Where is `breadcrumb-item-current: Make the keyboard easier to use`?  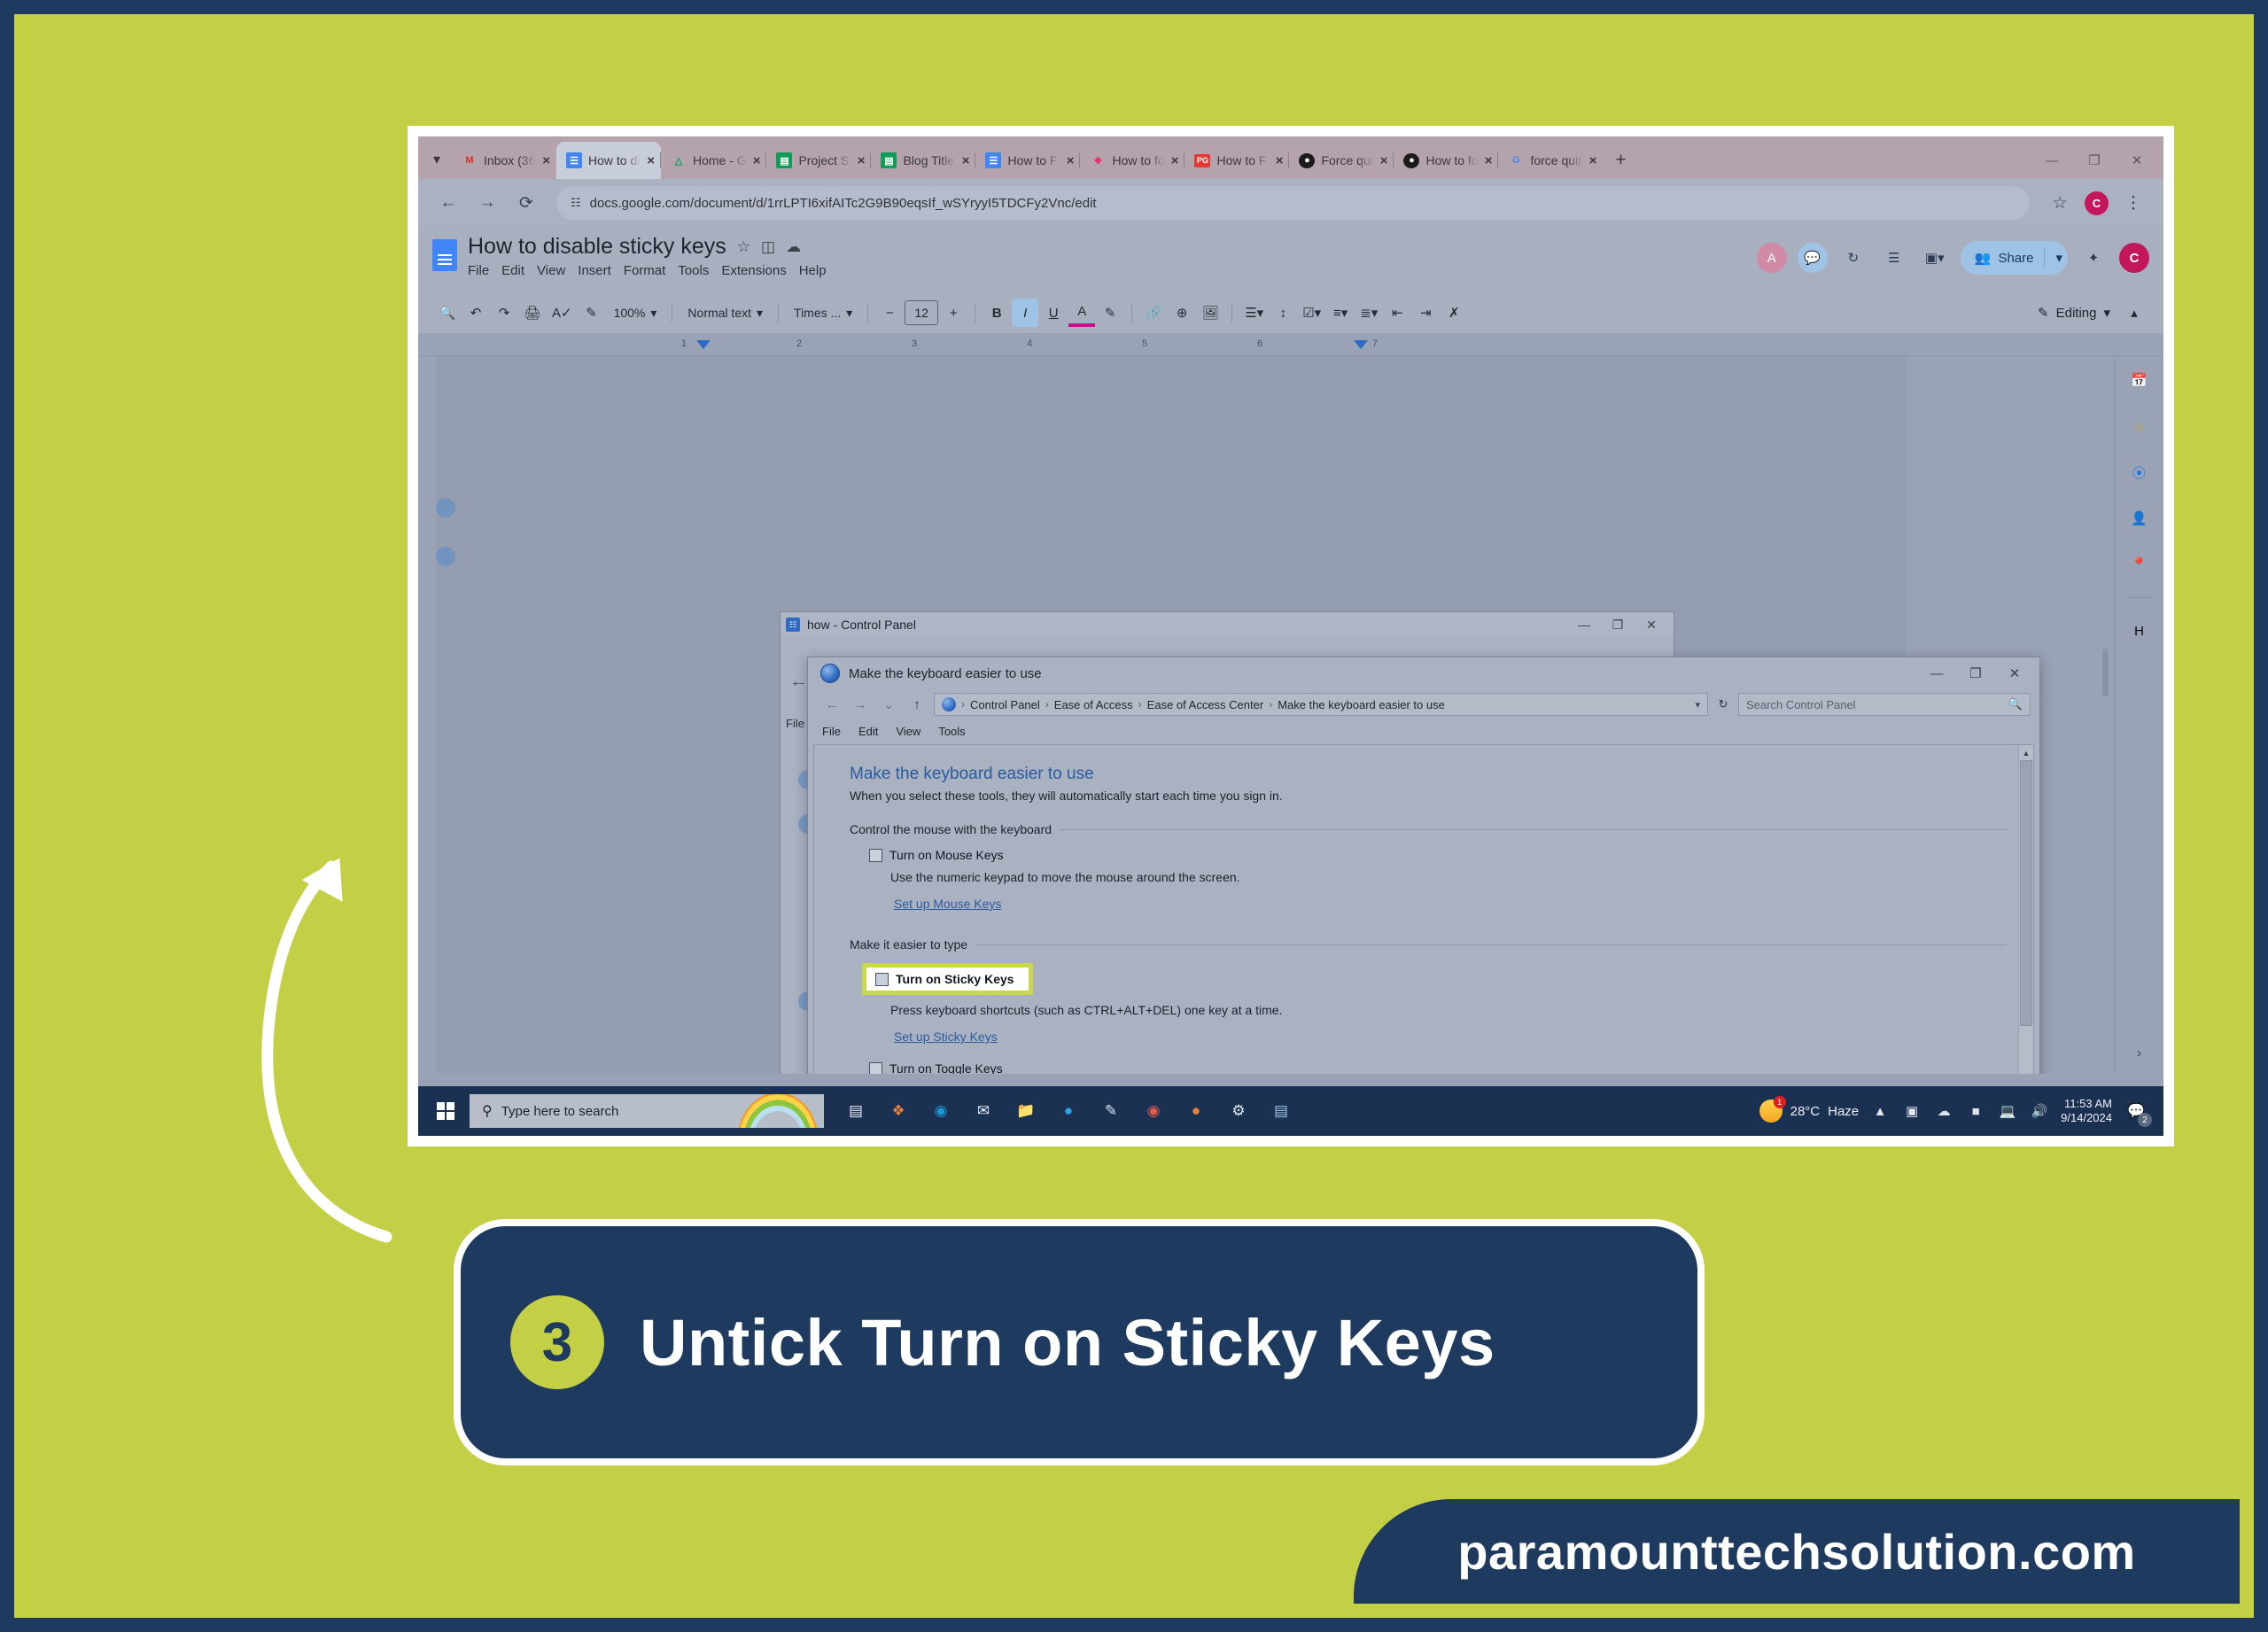
breadcrumb-item-current: Make the keyboard easier to use is located at coordinates (1361, 704).